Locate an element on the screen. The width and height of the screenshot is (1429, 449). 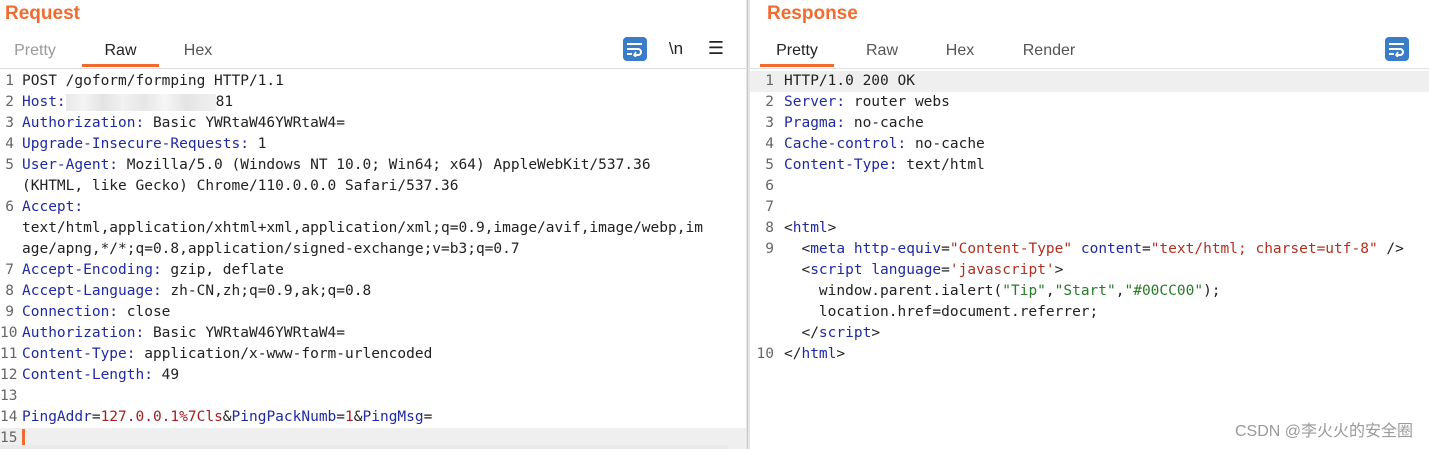
header-value: router webs is located at coordinates (897, 102).